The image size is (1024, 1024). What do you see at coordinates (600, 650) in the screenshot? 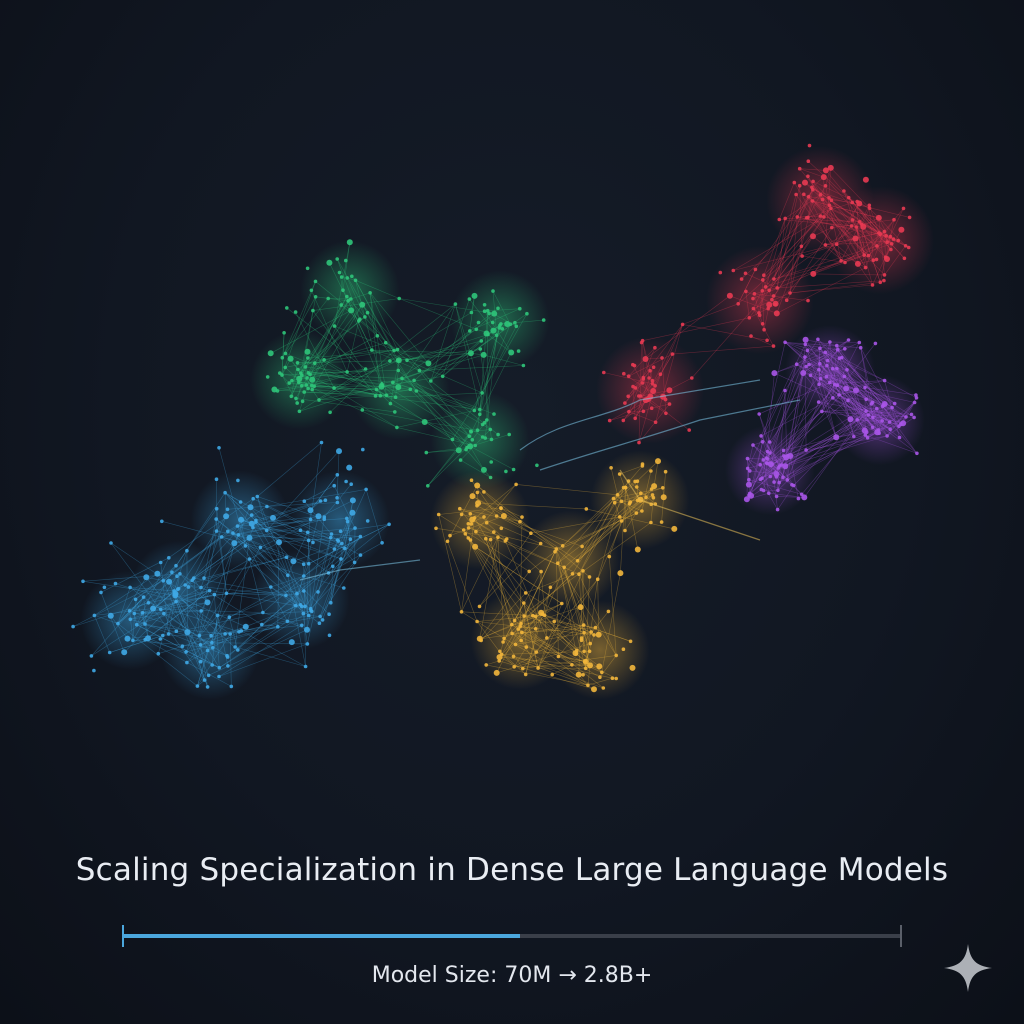
I see `cluster-glow` at bounding box center [600, 650].